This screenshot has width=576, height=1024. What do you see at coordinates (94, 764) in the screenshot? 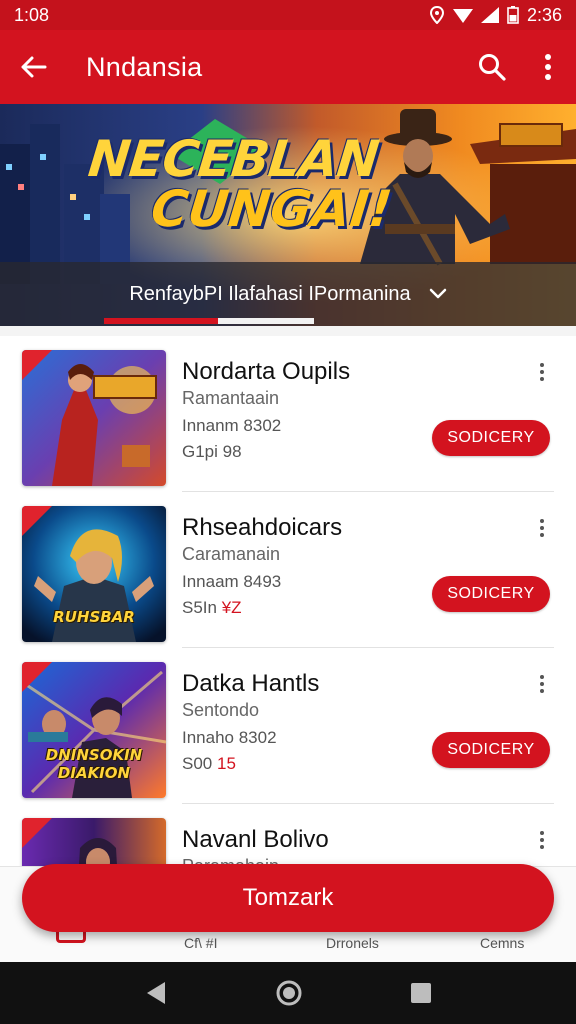
I see `thumb-caption: DNINSOKIN DIAKION` at bounding box center [94, 764].